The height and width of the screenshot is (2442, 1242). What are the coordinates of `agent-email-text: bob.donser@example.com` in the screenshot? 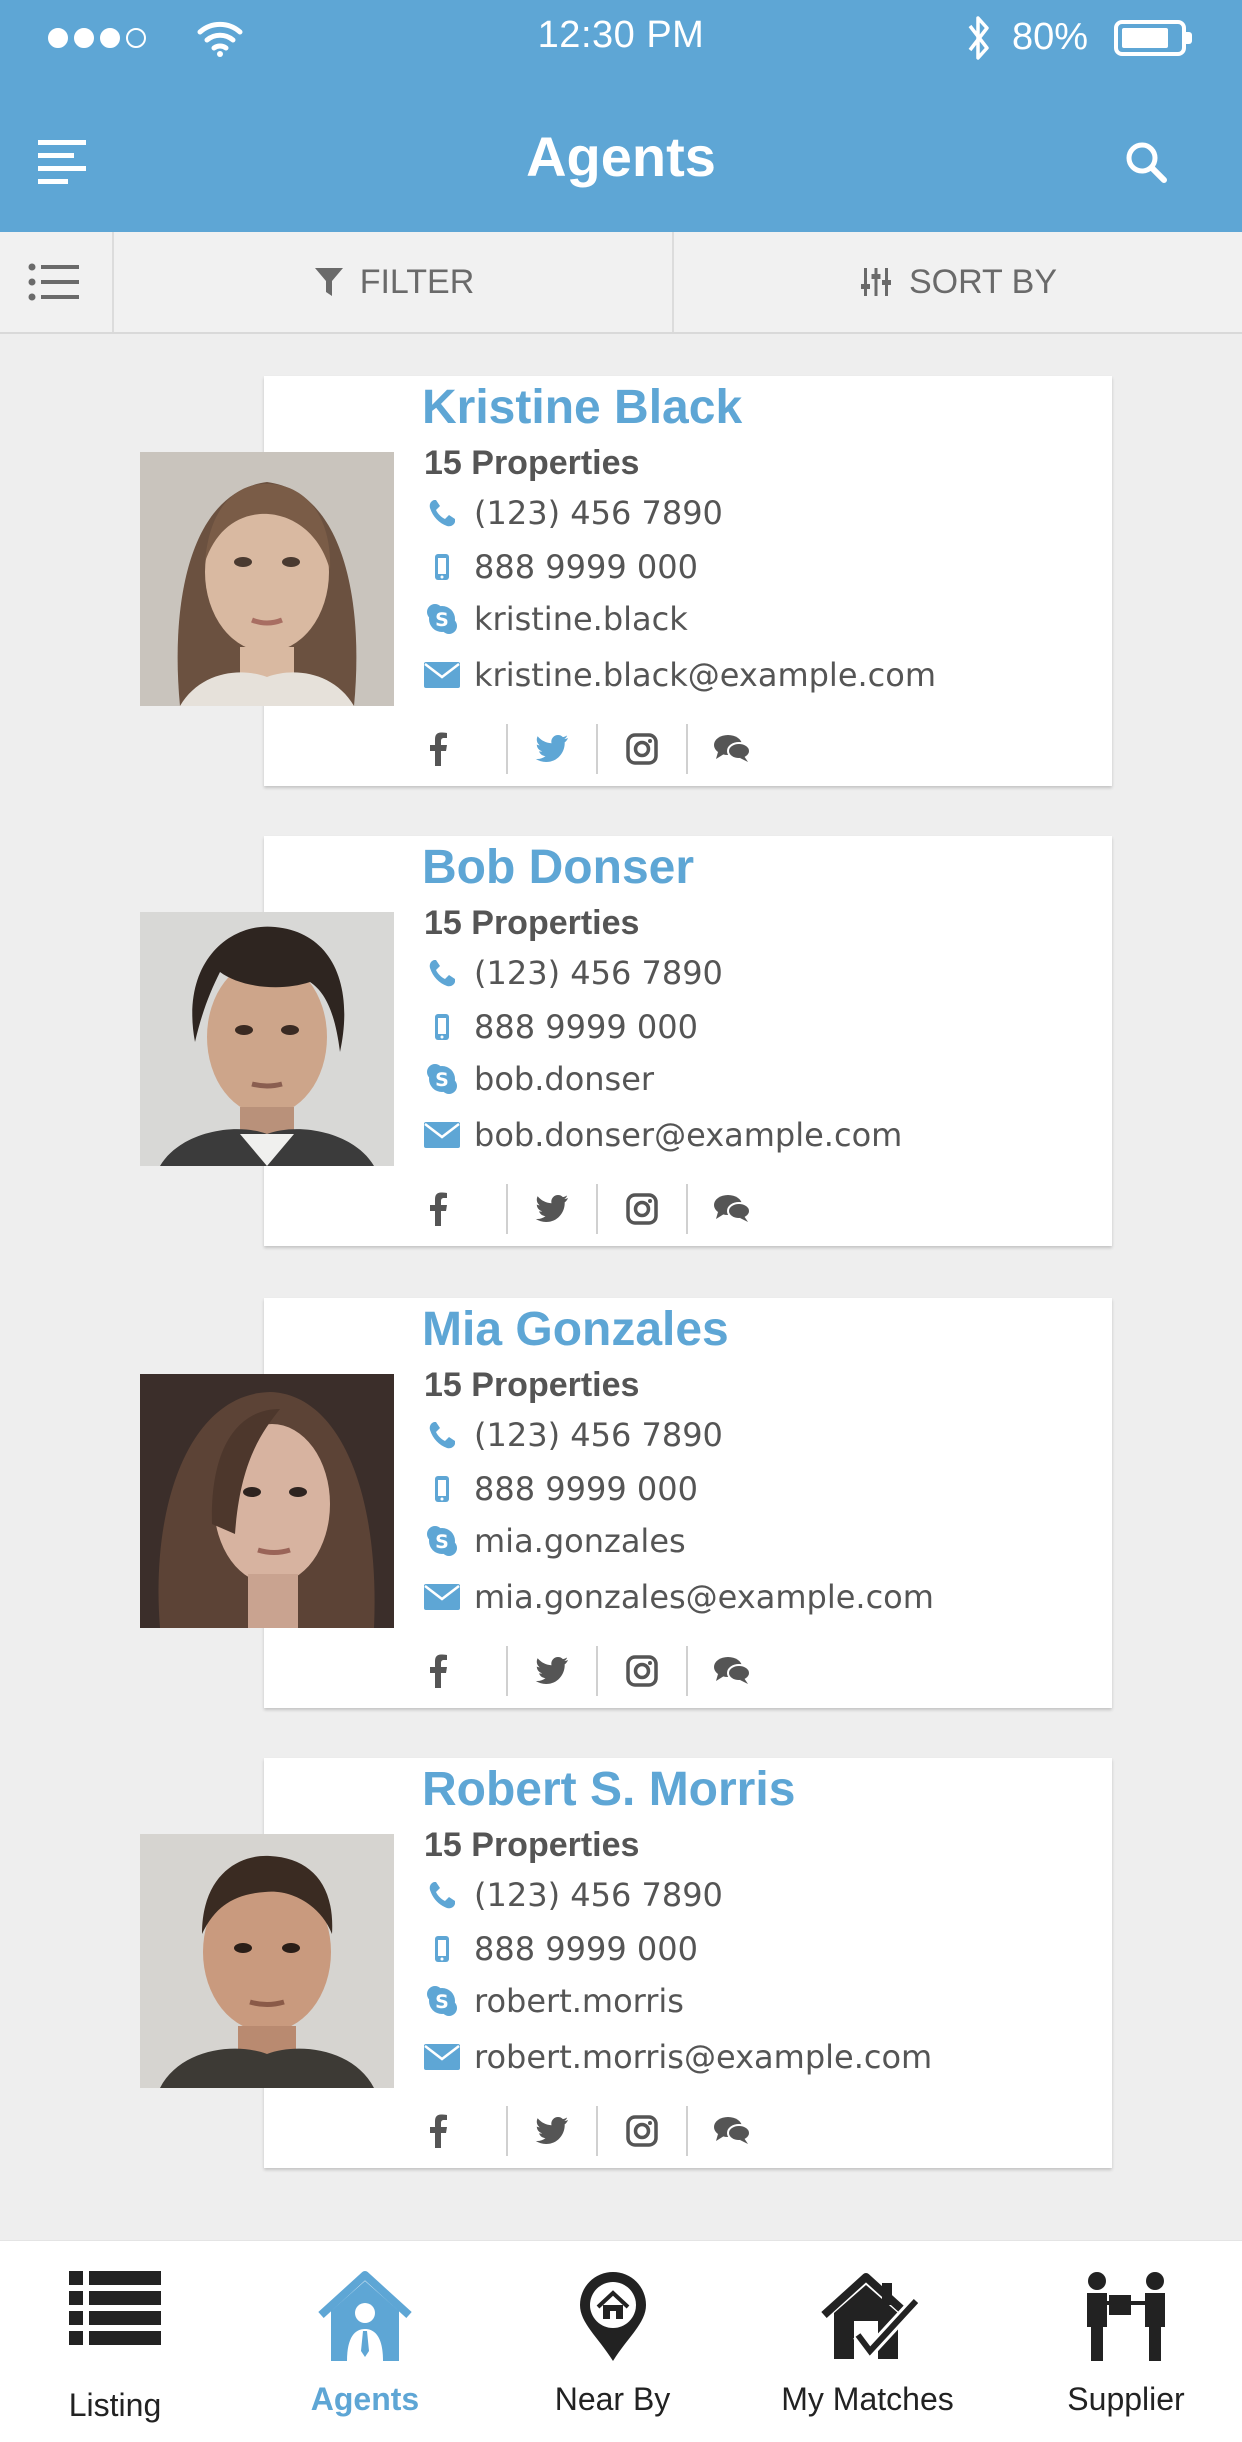 It's located at (688, 1135).